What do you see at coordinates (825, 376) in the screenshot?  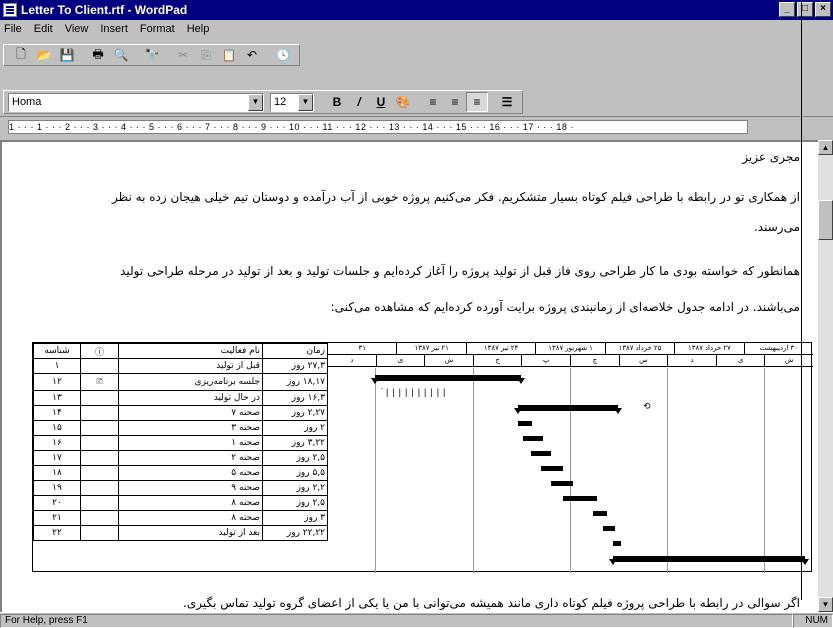 I see `vertical-scrollbar: ▲ ▼` at bounding box center [825, 376].